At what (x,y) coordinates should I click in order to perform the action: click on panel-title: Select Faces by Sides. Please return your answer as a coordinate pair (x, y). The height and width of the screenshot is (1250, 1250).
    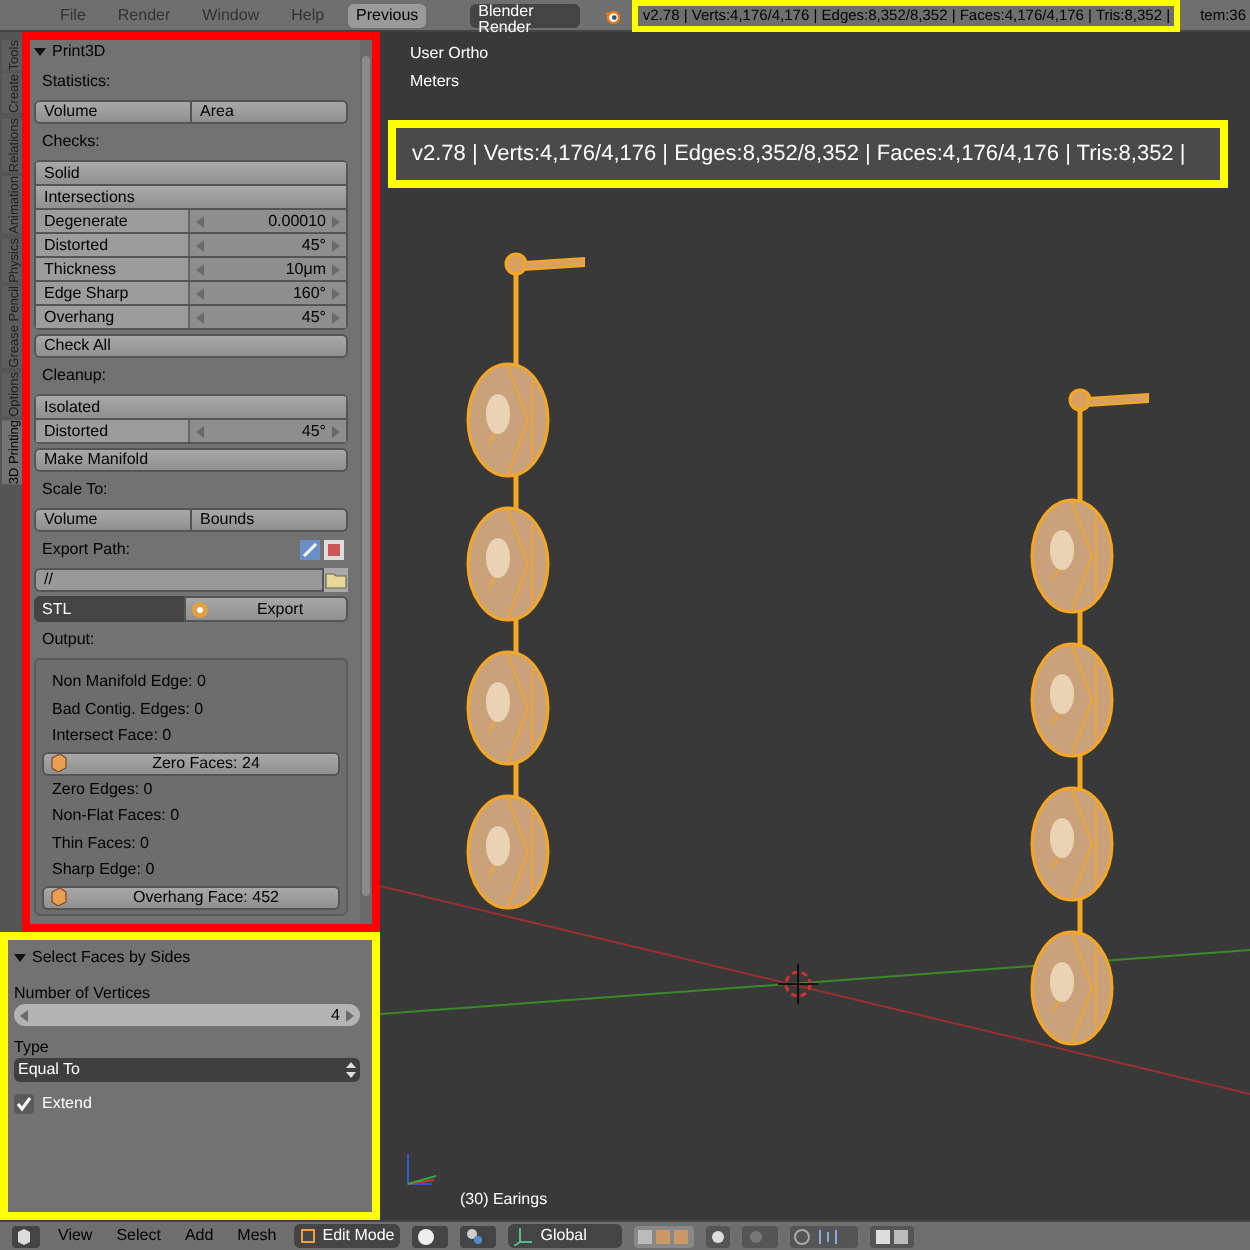
    Looking at the image, I should click on (111, 958).